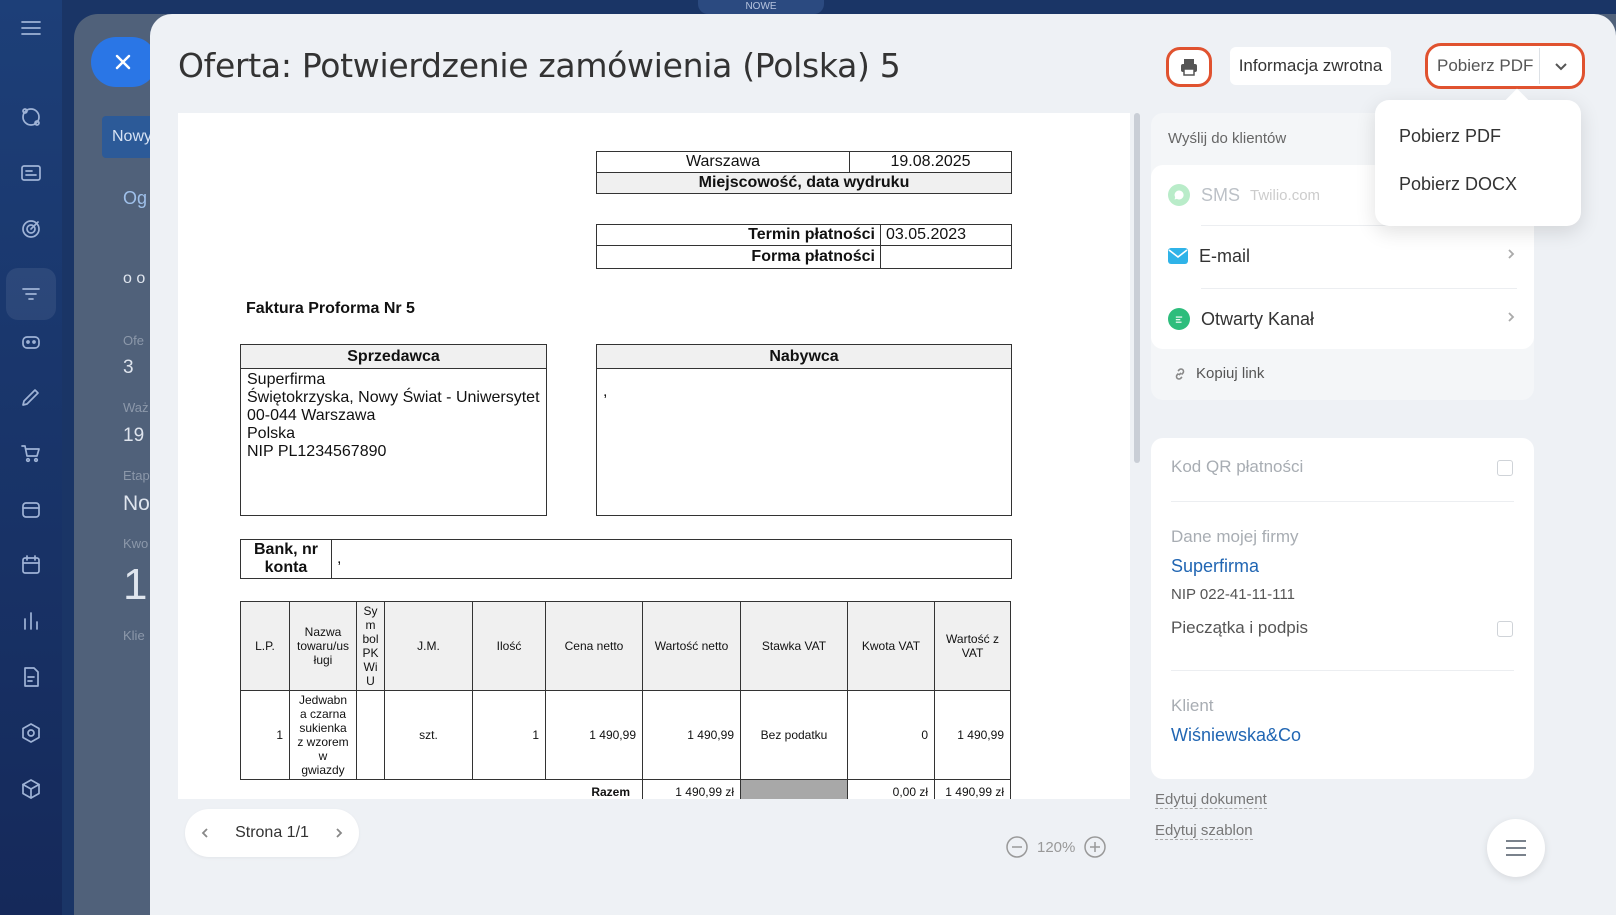  I want to click on bank-label-line: konta, so click(286, 567).